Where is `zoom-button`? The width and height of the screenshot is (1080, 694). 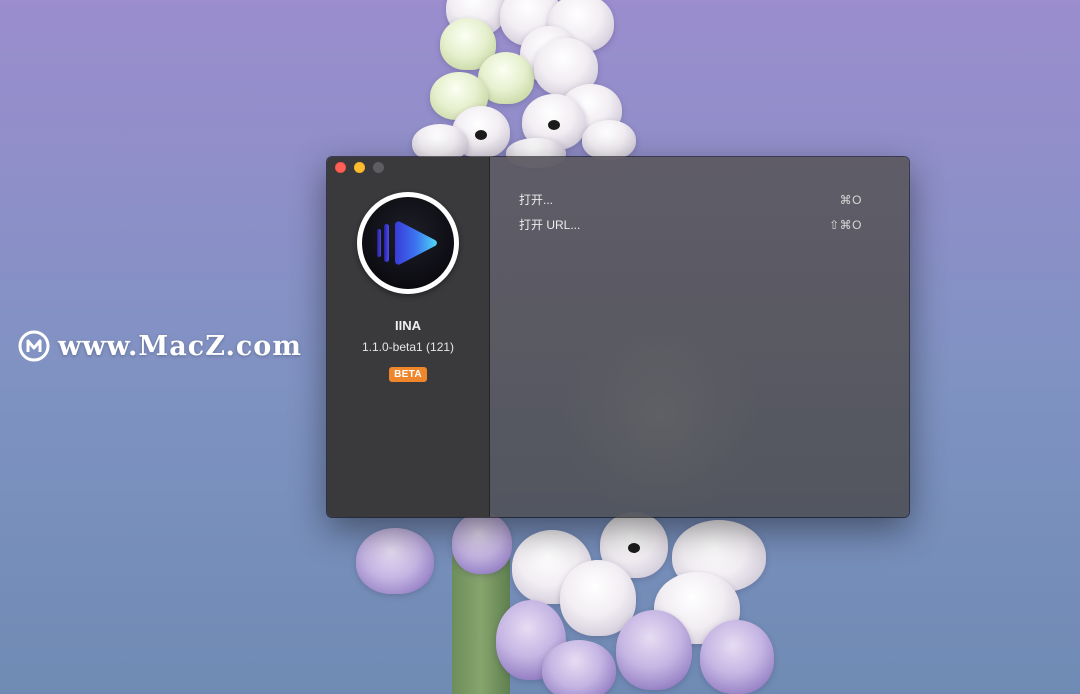 zoom-button is located at coordinates (378, 167).